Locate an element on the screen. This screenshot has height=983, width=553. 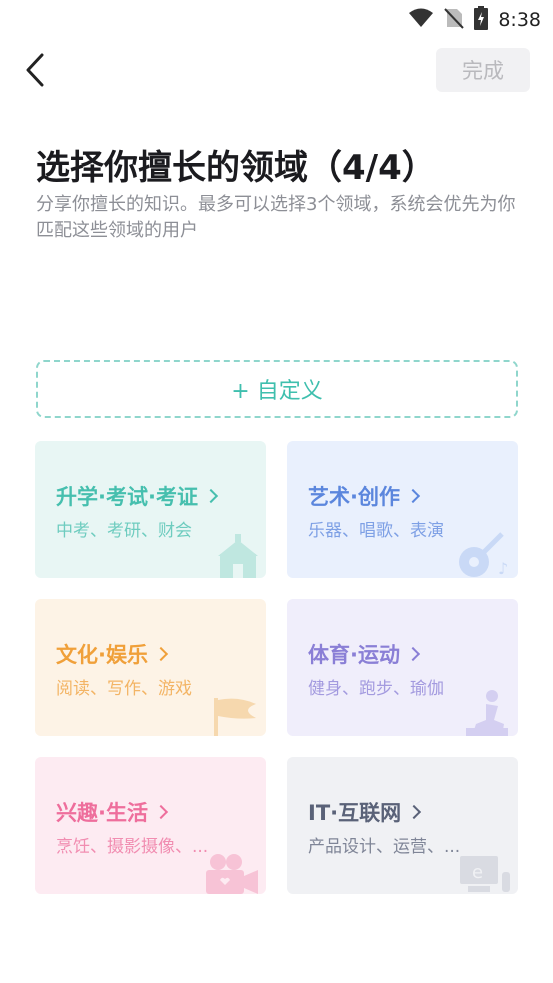
category-title-text: 文化·娱乐 is located at coordinates (102, 655).